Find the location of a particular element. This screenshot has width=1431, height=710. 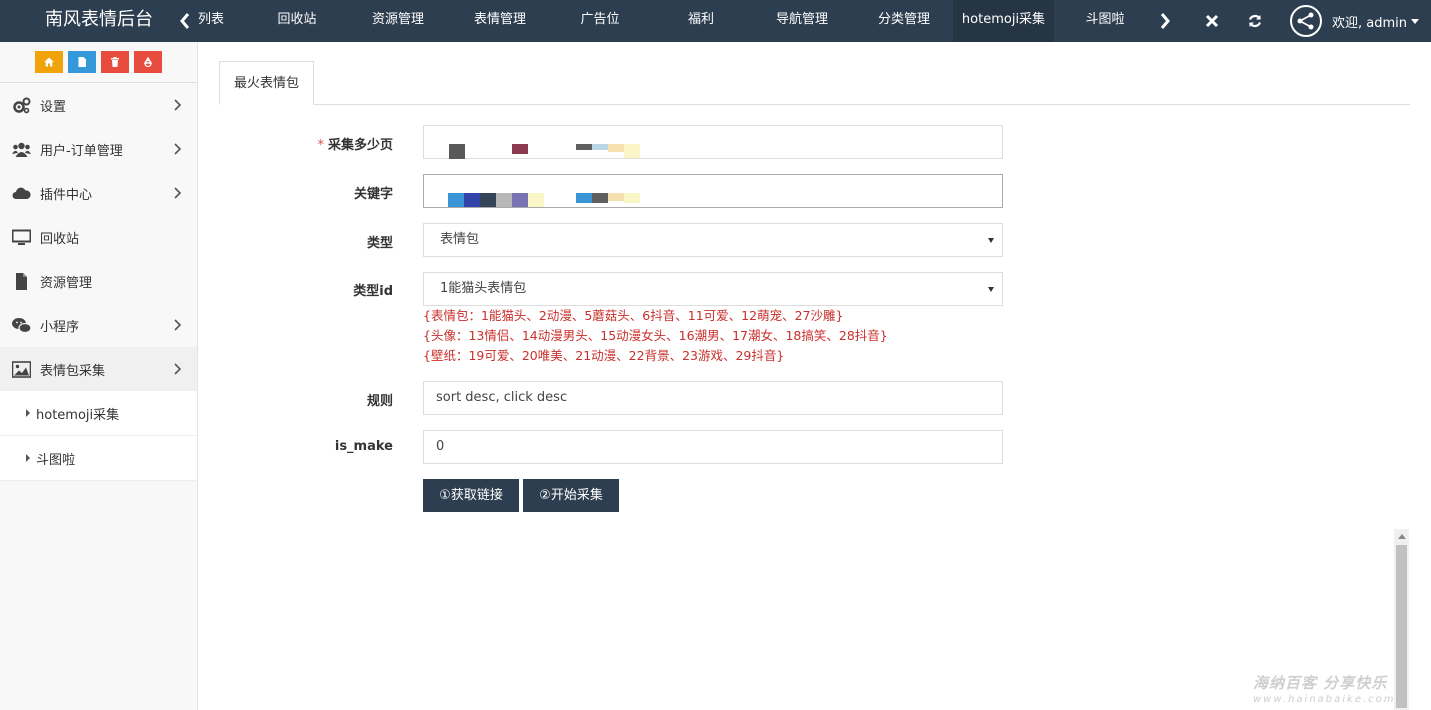

tab-welfare: 福利 is located at coordinates (701, 21).